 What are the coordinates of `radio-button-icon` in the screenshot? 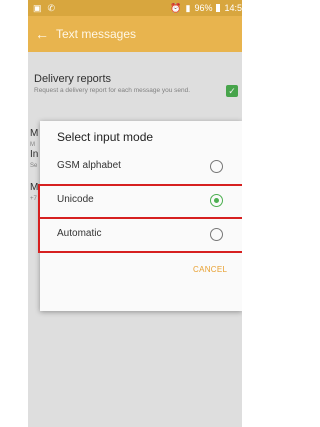 It's located at (216, 166).